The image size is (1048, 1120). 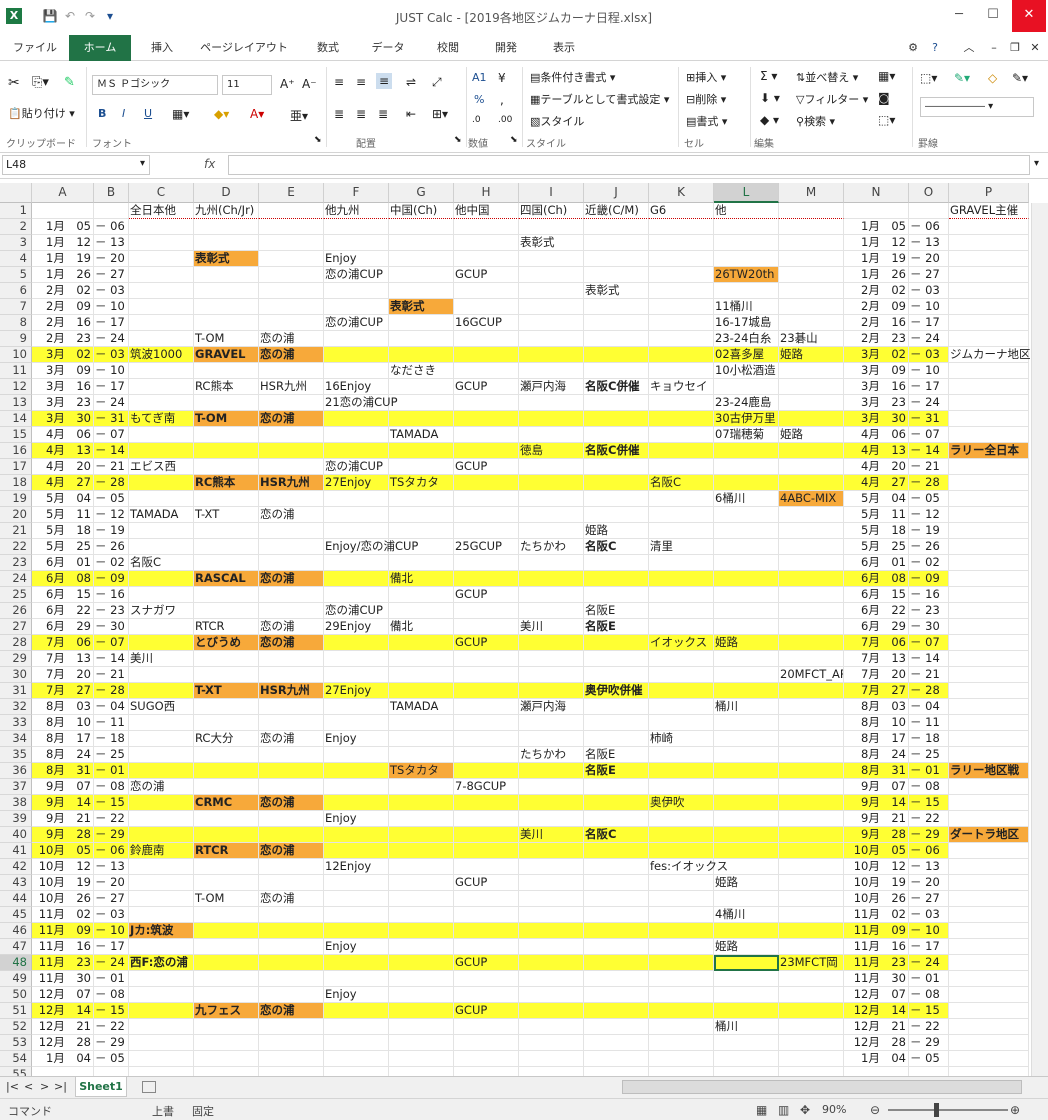 I want to click on cell-g43, so click(x=421, y=883).